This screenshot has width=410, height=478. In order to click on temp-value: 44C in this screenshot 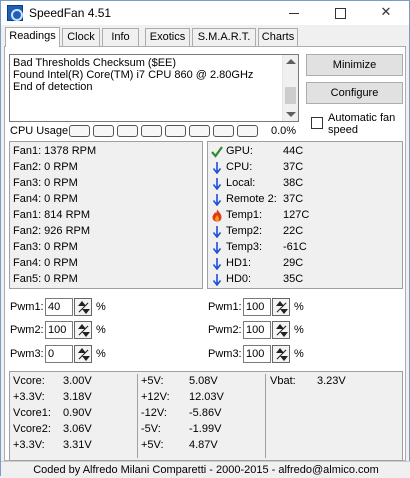, I will do `click(293, 151)`.